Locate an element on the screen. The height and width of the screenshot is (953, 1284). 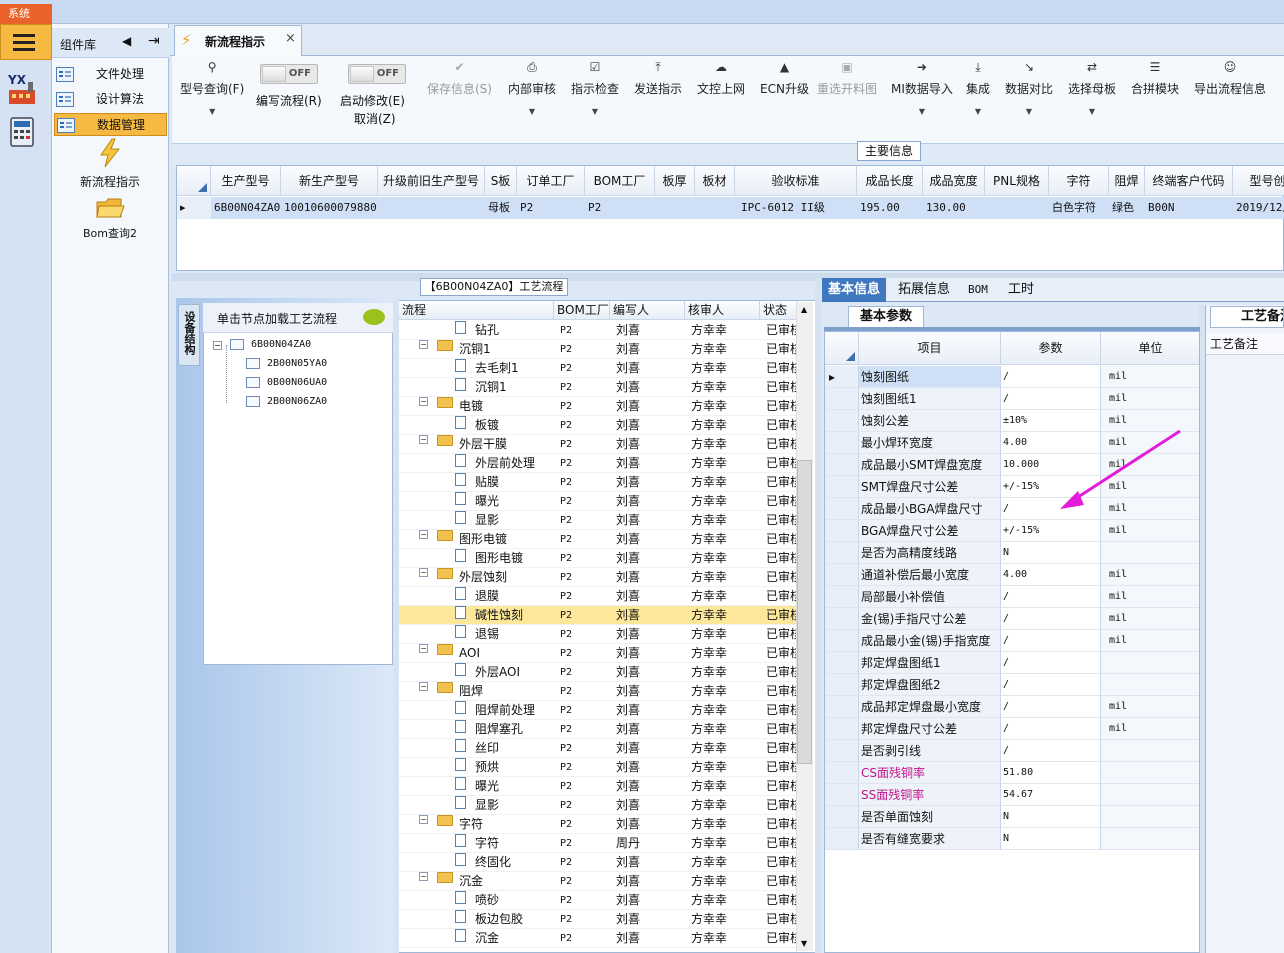
yx-factory-icon: YX is located at coordinates (24, 89).